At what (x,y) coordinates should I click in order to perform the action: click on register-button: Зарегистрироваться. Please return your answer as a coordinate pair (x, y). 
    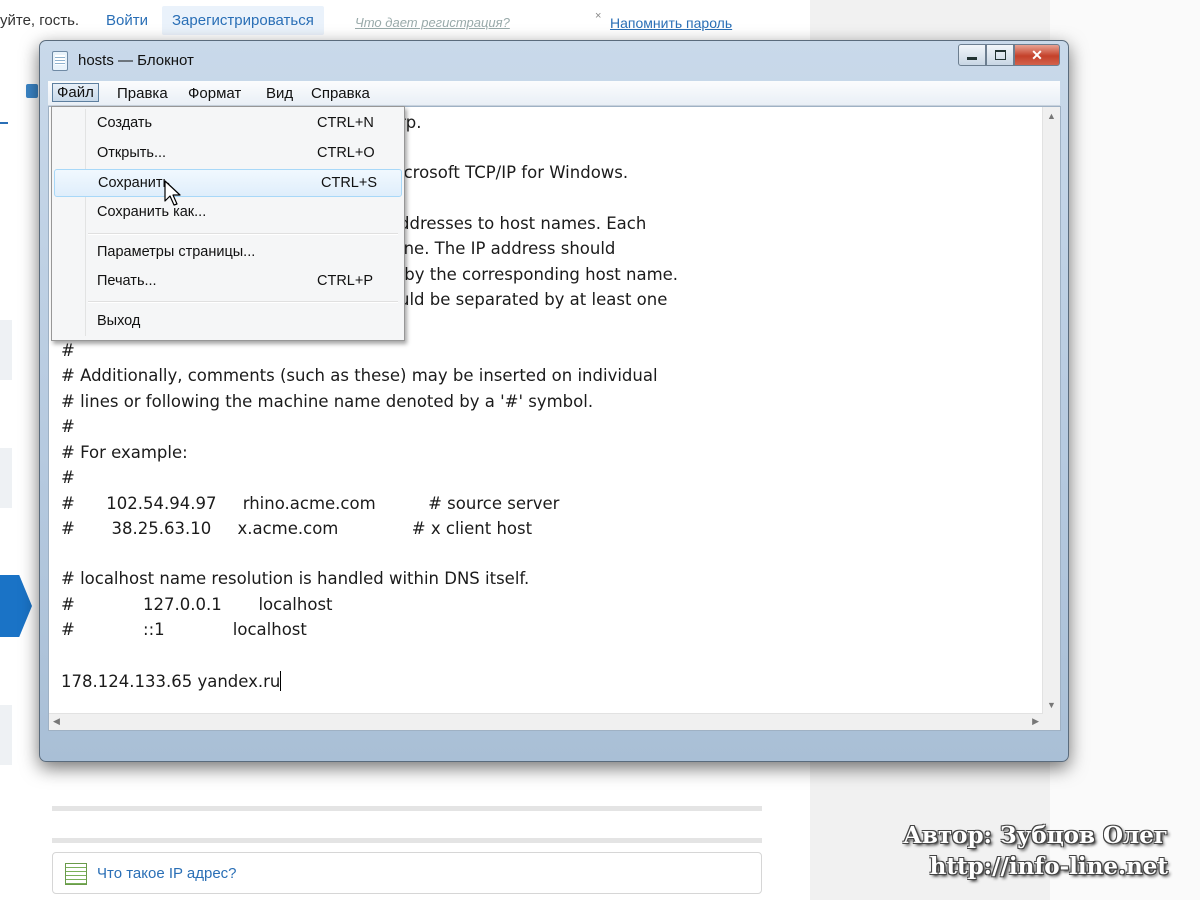
    Looking at the image, I should click on (243, 20).